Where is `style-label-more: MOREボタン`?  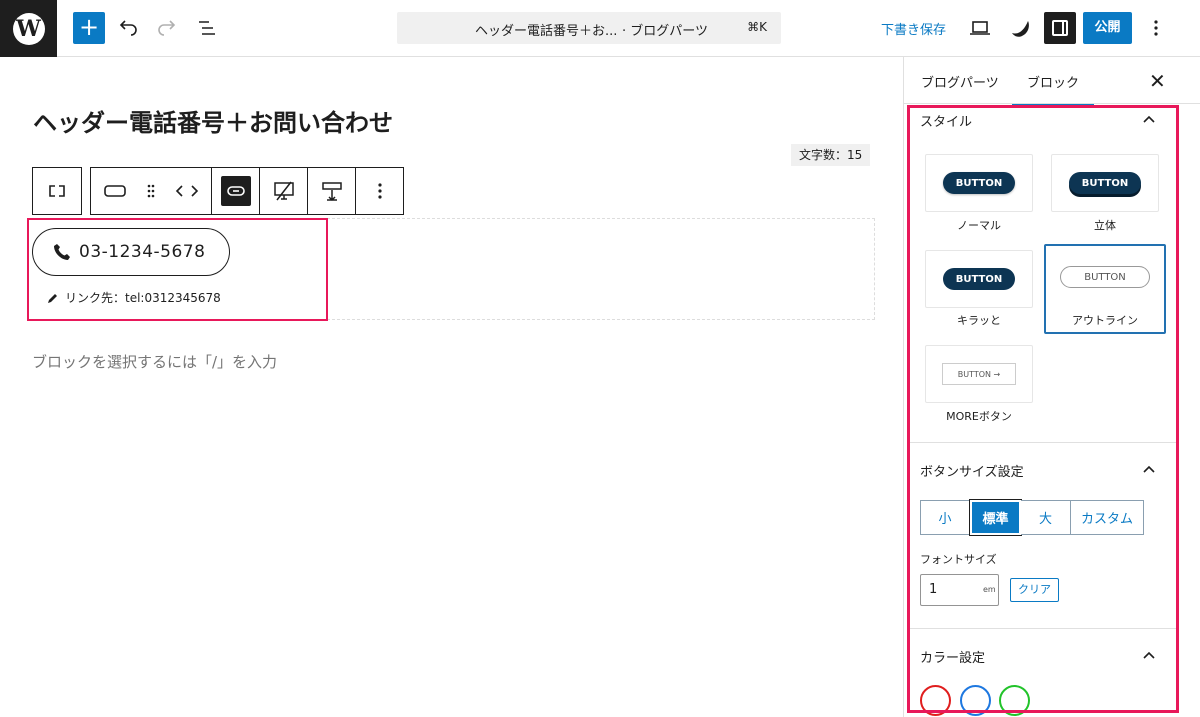 style-label-more: MOREボタン is located at coordinates (979, 416).